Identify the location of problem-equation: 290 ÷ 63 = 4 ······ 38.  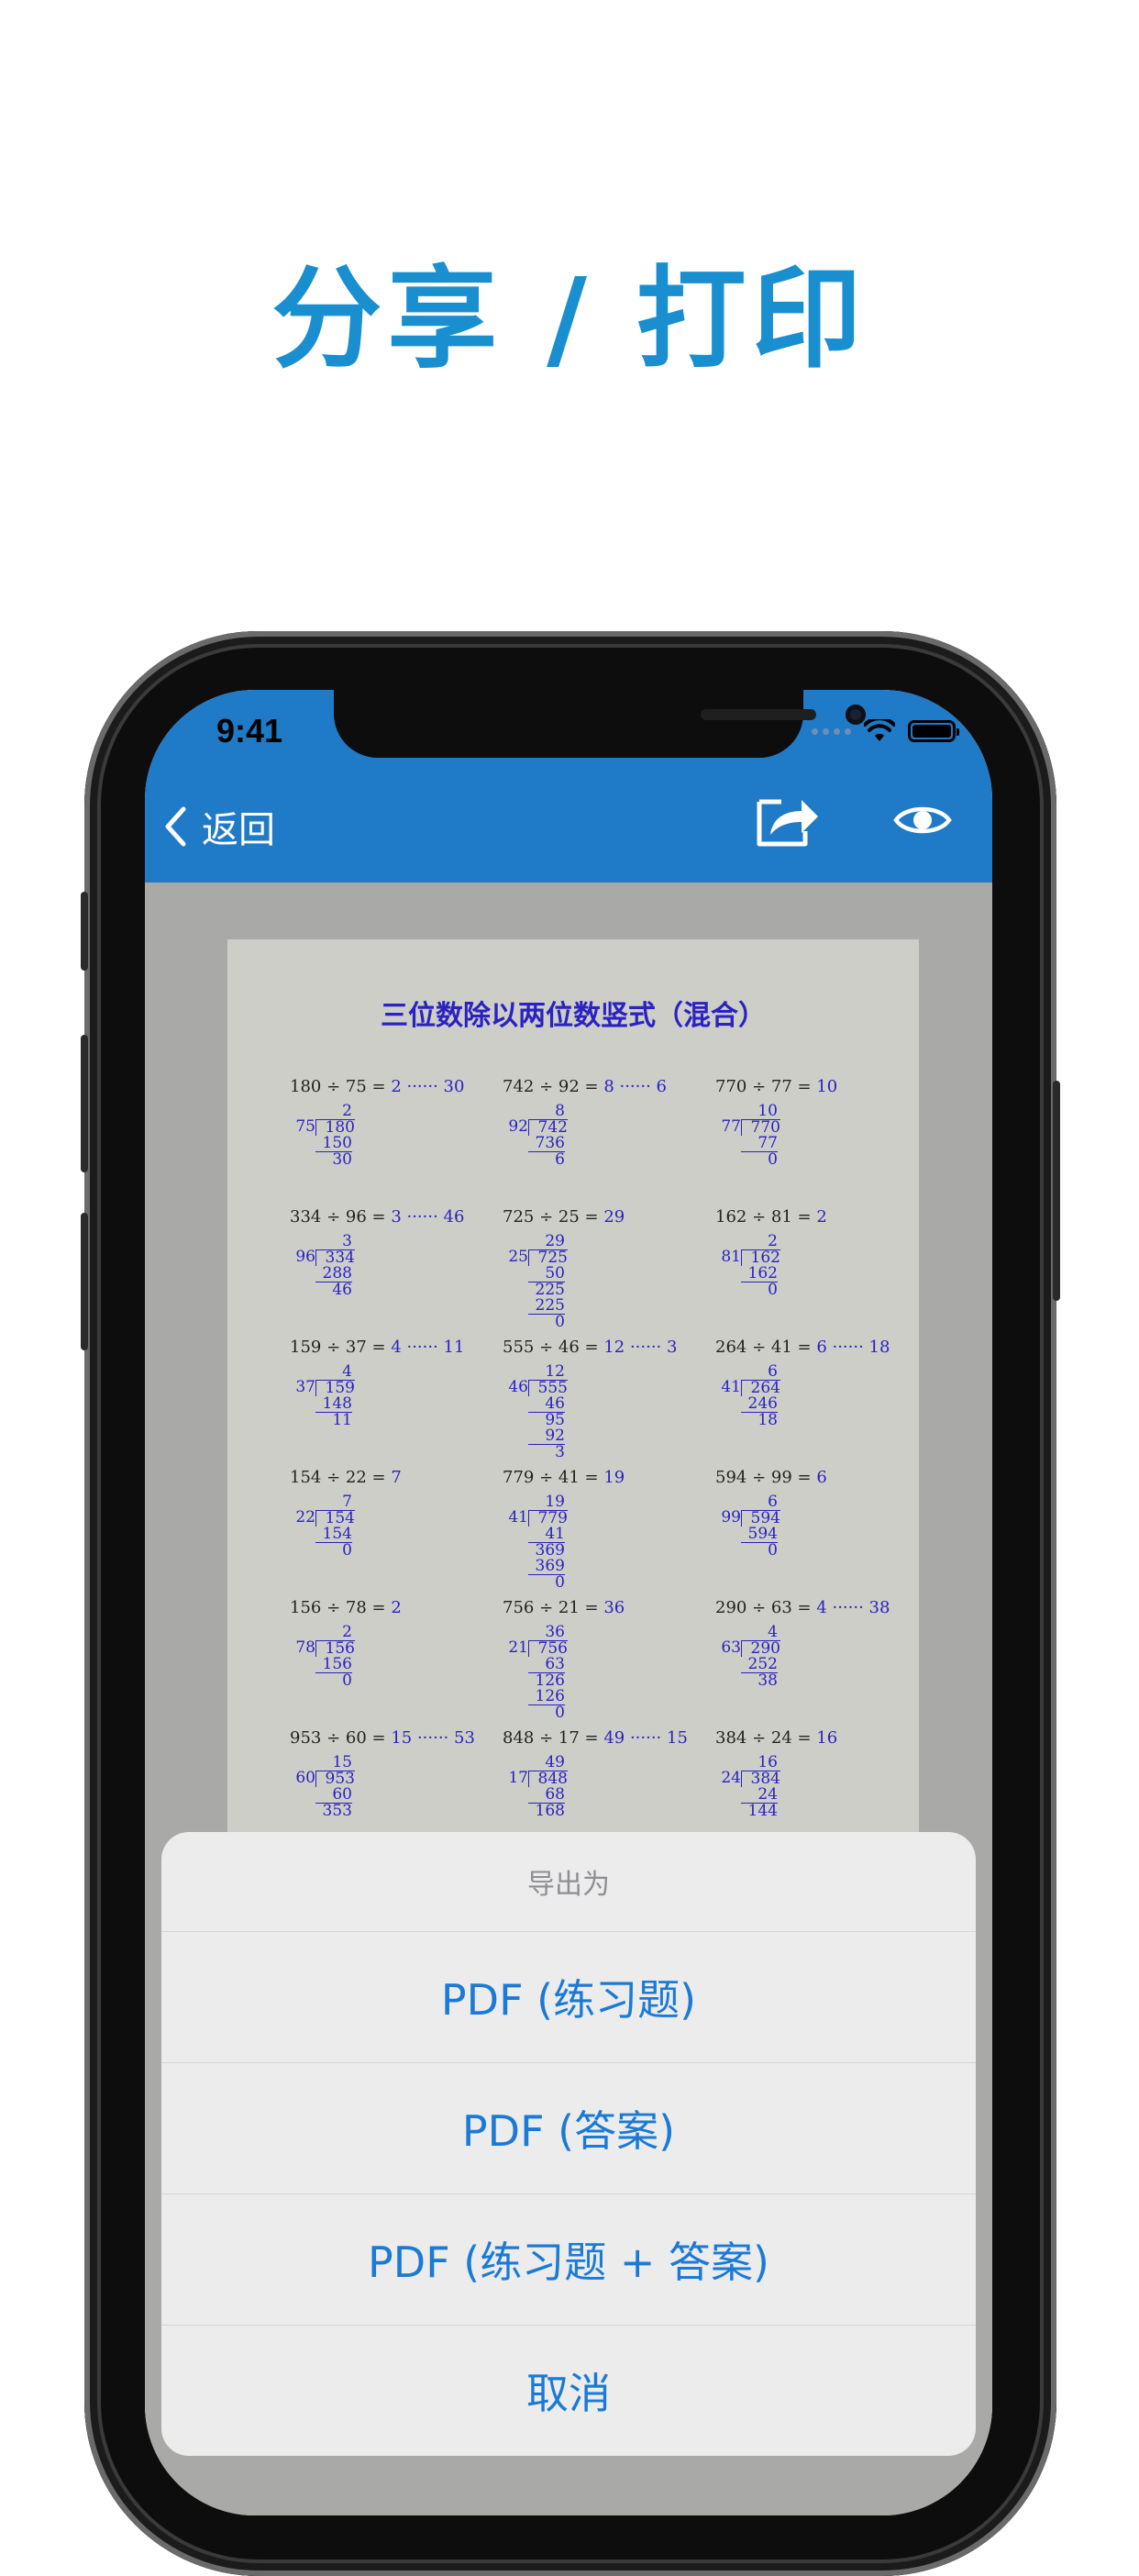
(802, 1607).